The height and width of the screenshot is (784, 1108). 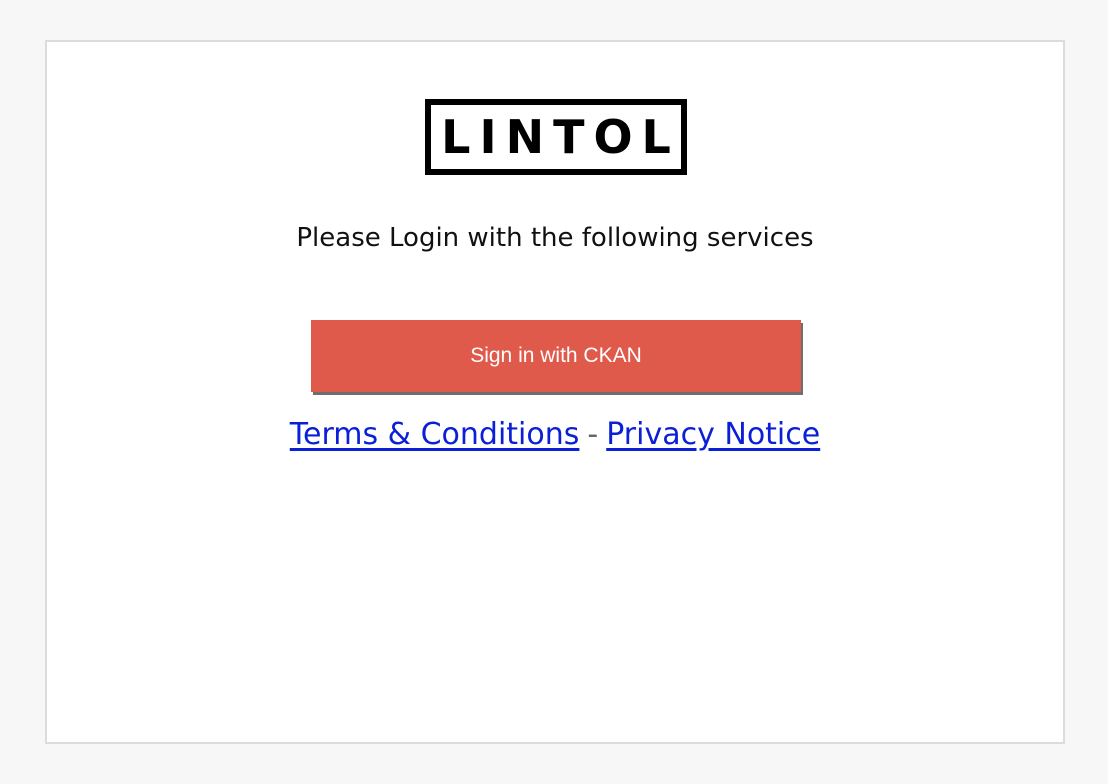 I want to click on footer-links: Terms & Conditions - Privacy Notice, so click(x=555, y=435).